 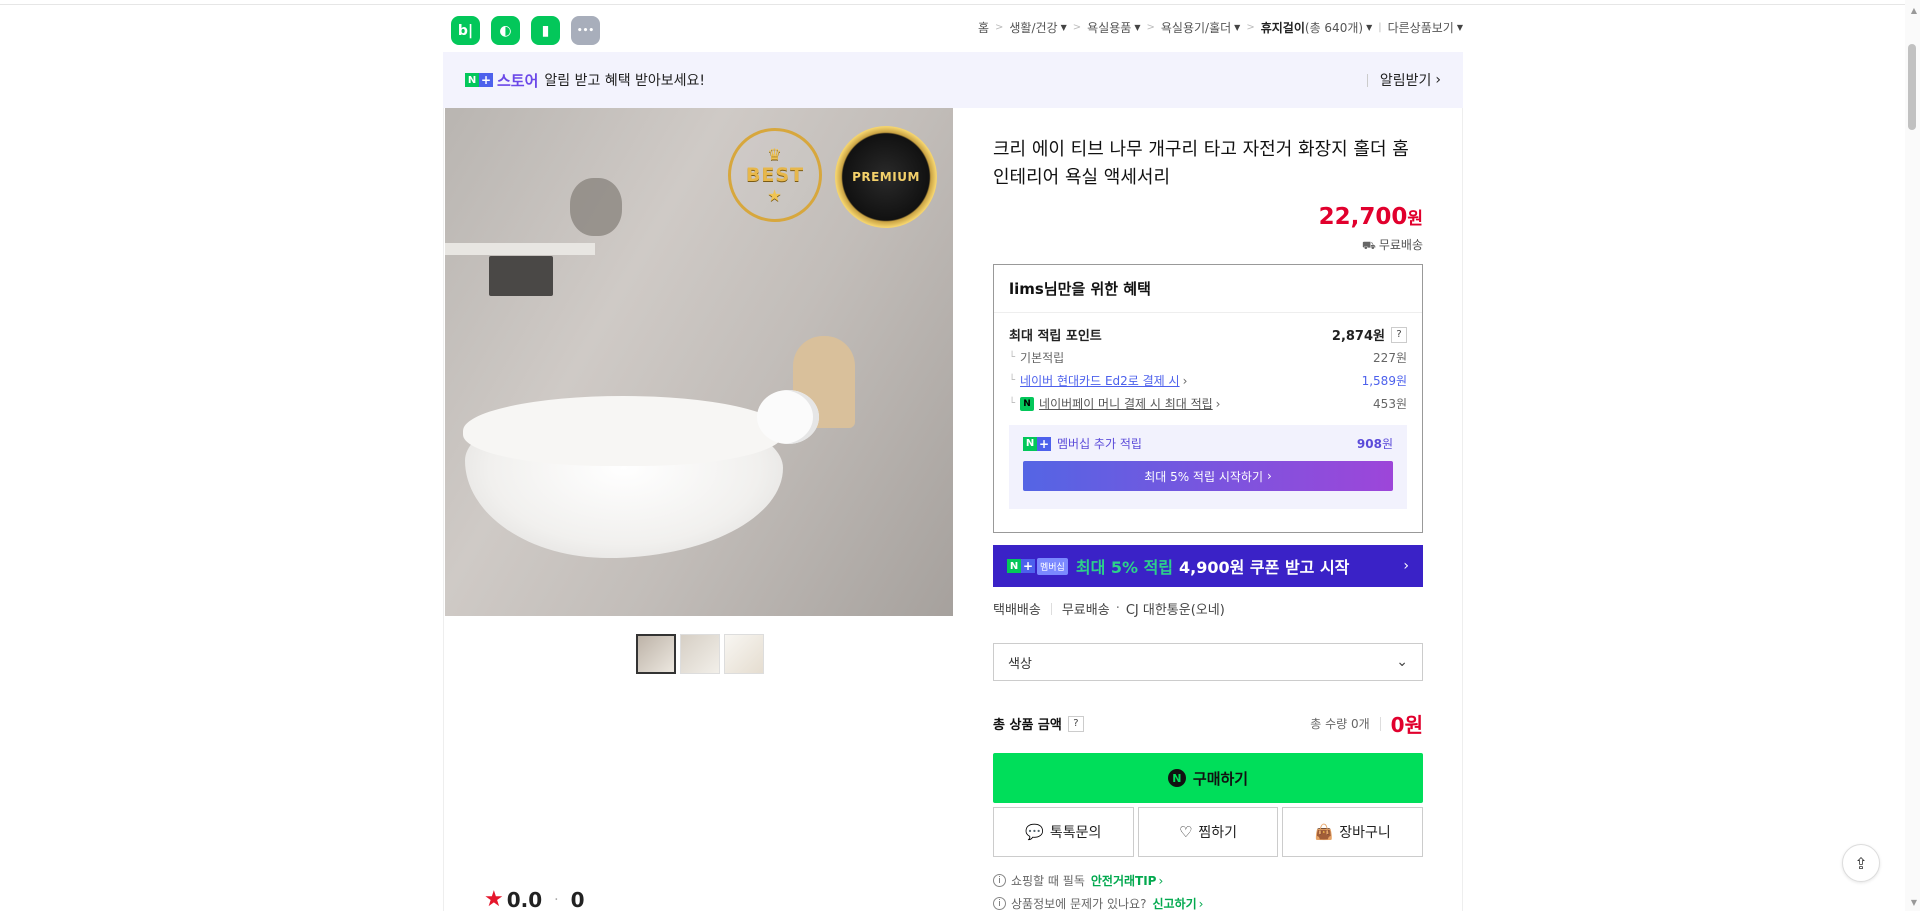 I want to click on premium-badge-text: PREMIUM, so click(x=886, y=177).